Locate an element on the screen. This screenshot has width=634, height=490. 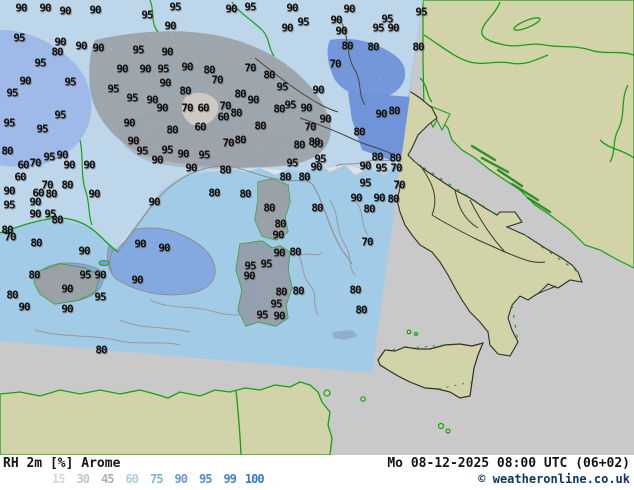
copyright: © weatheronline.co.uk is located at coordinates (554, 479).